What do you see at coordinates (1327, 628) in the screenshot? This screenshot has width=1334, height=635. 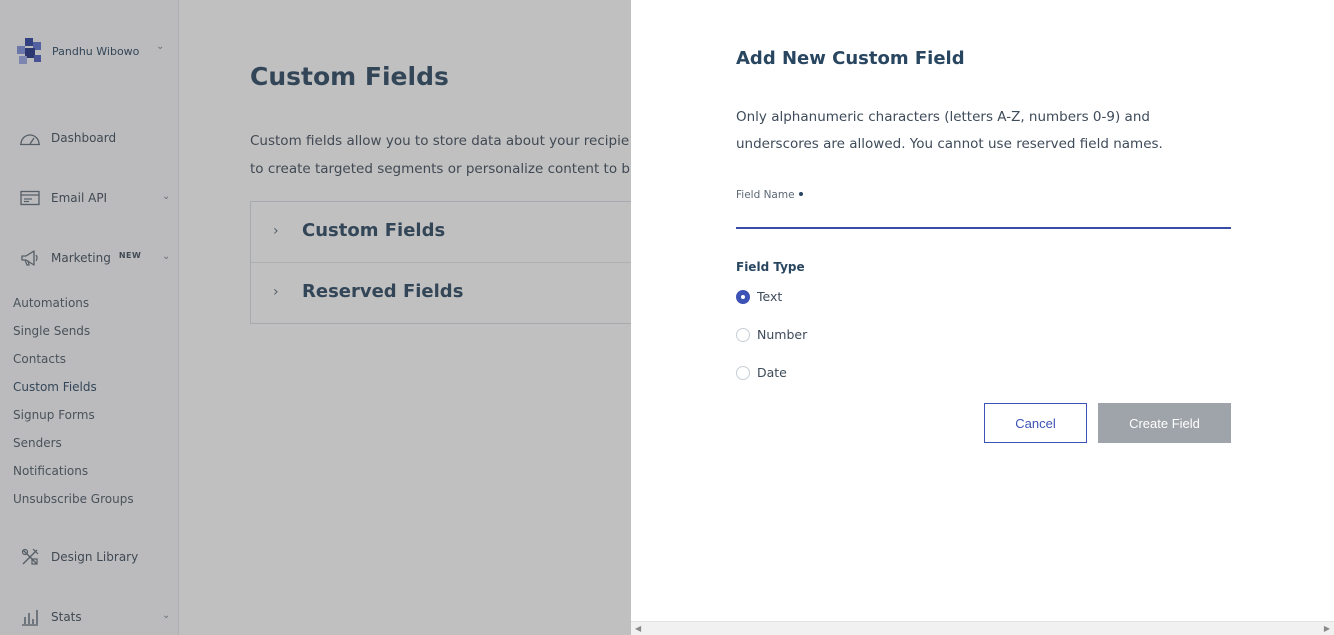 I see `scroll-right-arrow-icon: ▶` at bounding box center [1327, 628].